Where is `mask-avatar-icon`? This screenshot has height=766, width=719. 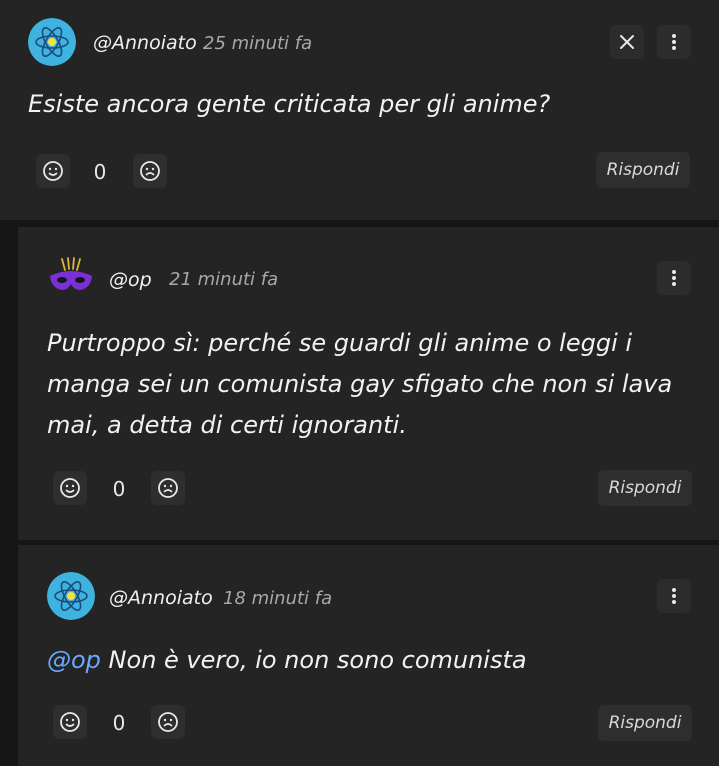
mask-avatar-icon is located at coordinates (71, 273).